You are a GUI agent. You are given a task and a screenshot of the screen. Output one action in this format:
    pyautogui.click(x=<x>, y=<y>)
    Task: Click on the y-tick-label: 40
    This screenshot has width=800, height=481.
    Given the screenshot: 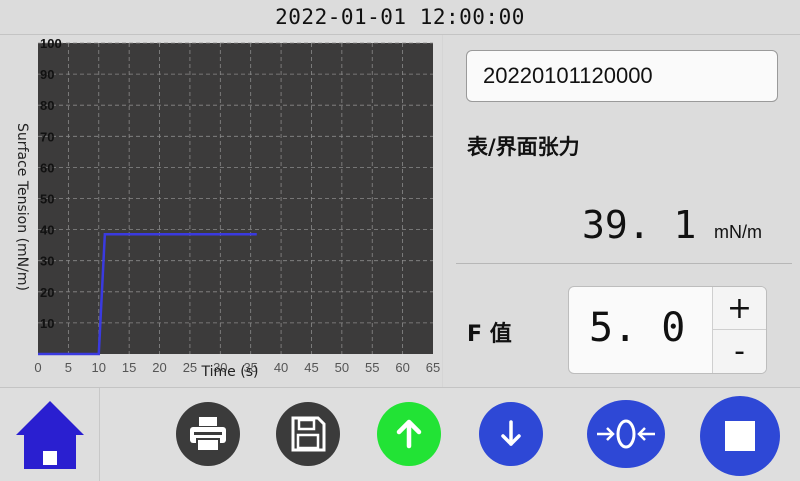 What is the action you would take?
    pyautogui.click(x=47, y=230)
    